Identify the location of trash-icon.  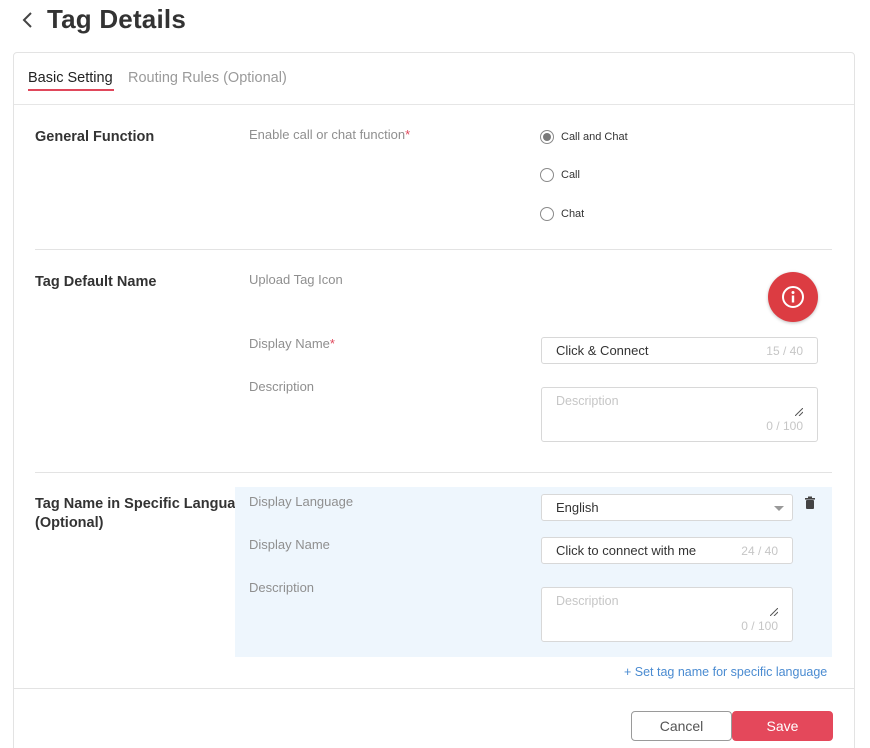
(810, 503).